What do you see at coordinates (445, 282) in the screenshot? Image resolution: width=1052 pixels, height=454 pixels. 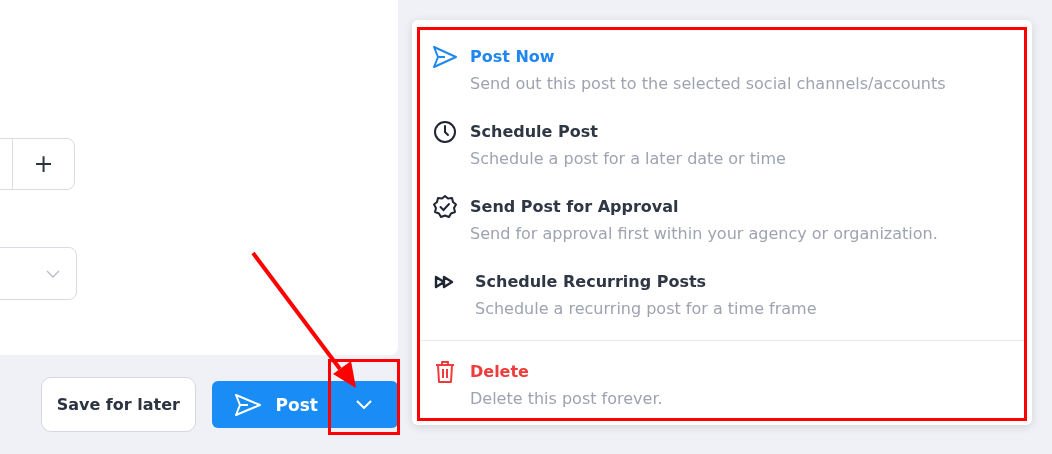 I see `fast-forward-icon` at bounding box center [445, 282].